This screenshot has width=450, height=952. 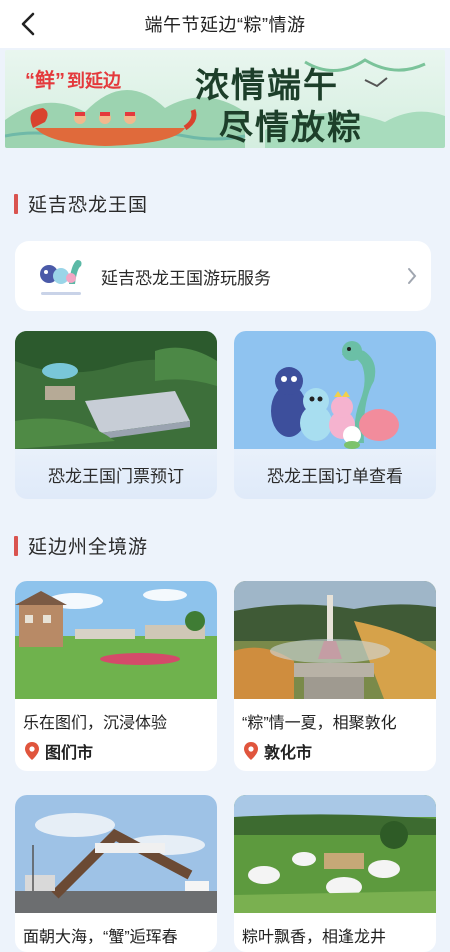 I want to click on tour-location: 敦化市, so click(x=278, y=751).